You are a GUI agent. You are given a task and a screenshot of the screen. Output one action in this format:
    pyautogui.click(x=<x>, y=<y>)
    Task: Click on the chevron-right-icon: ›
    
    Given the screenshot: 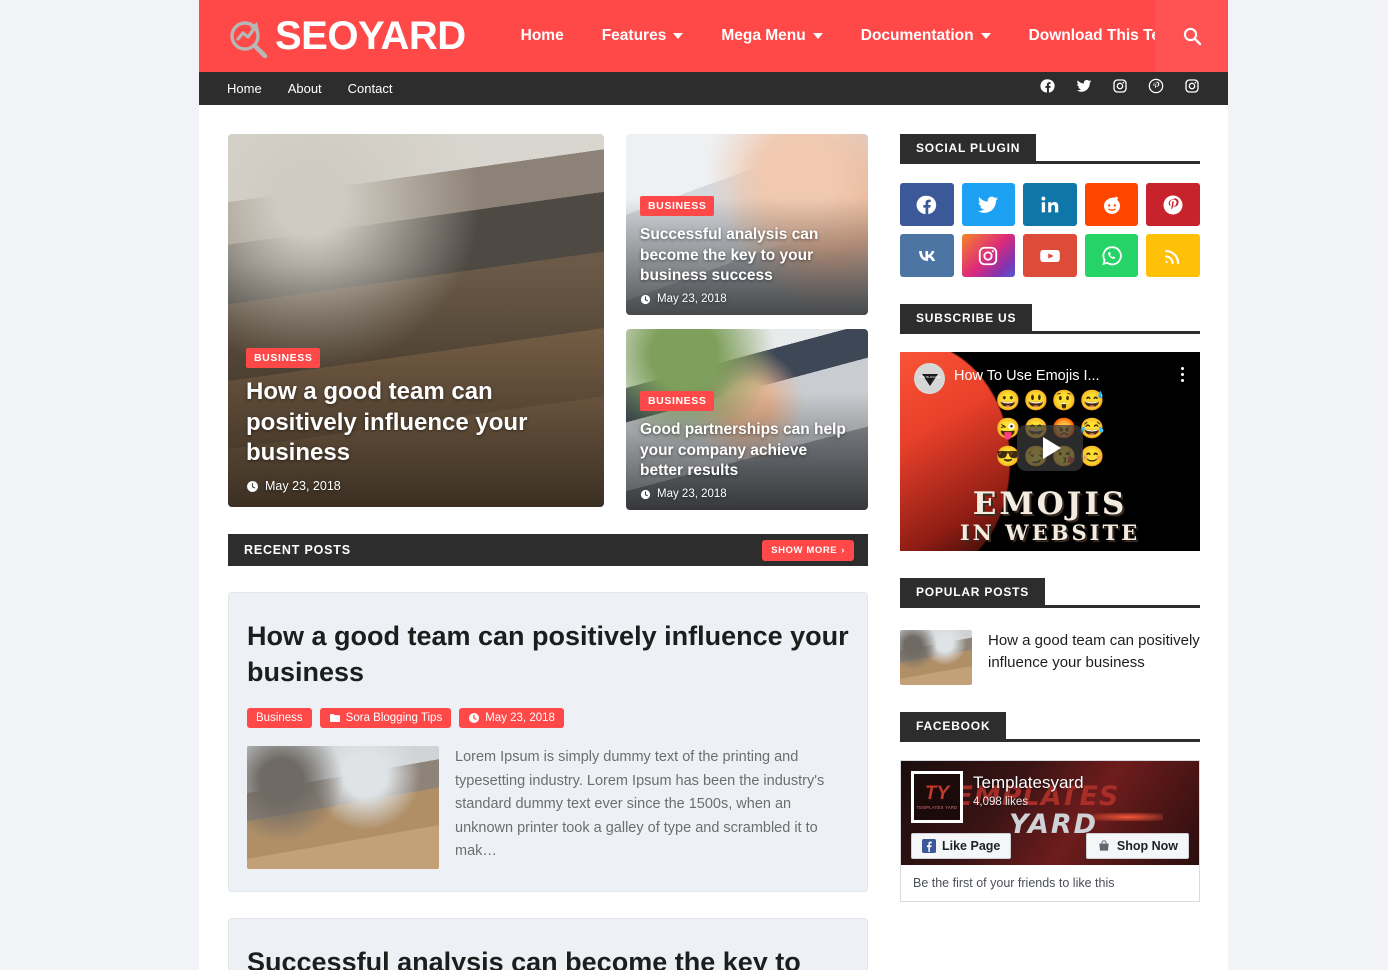 What is the action you would take?
    pyautogui.click(x=843, y=550)
    